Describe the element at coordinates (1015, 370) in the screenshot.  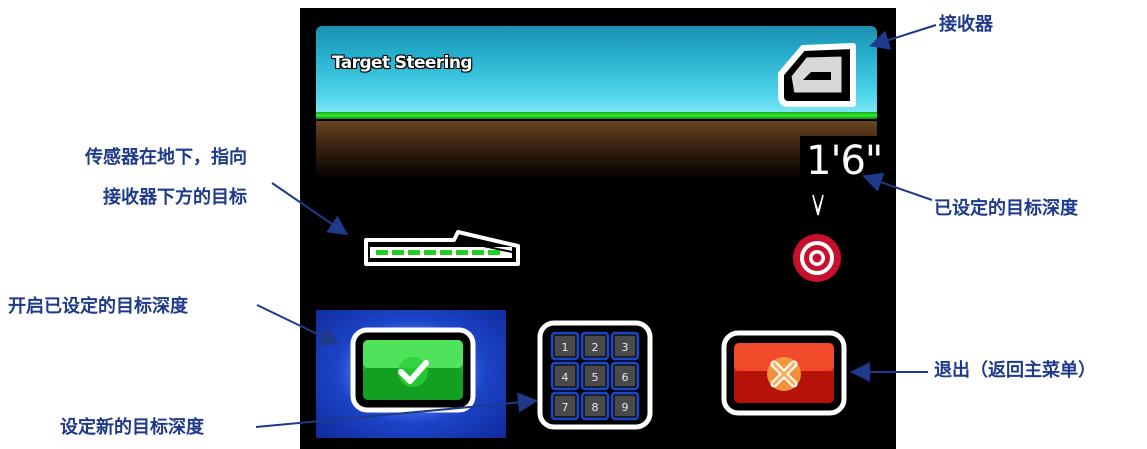
I see `annotation-exit: 退出（返回主菜单）` at that location.